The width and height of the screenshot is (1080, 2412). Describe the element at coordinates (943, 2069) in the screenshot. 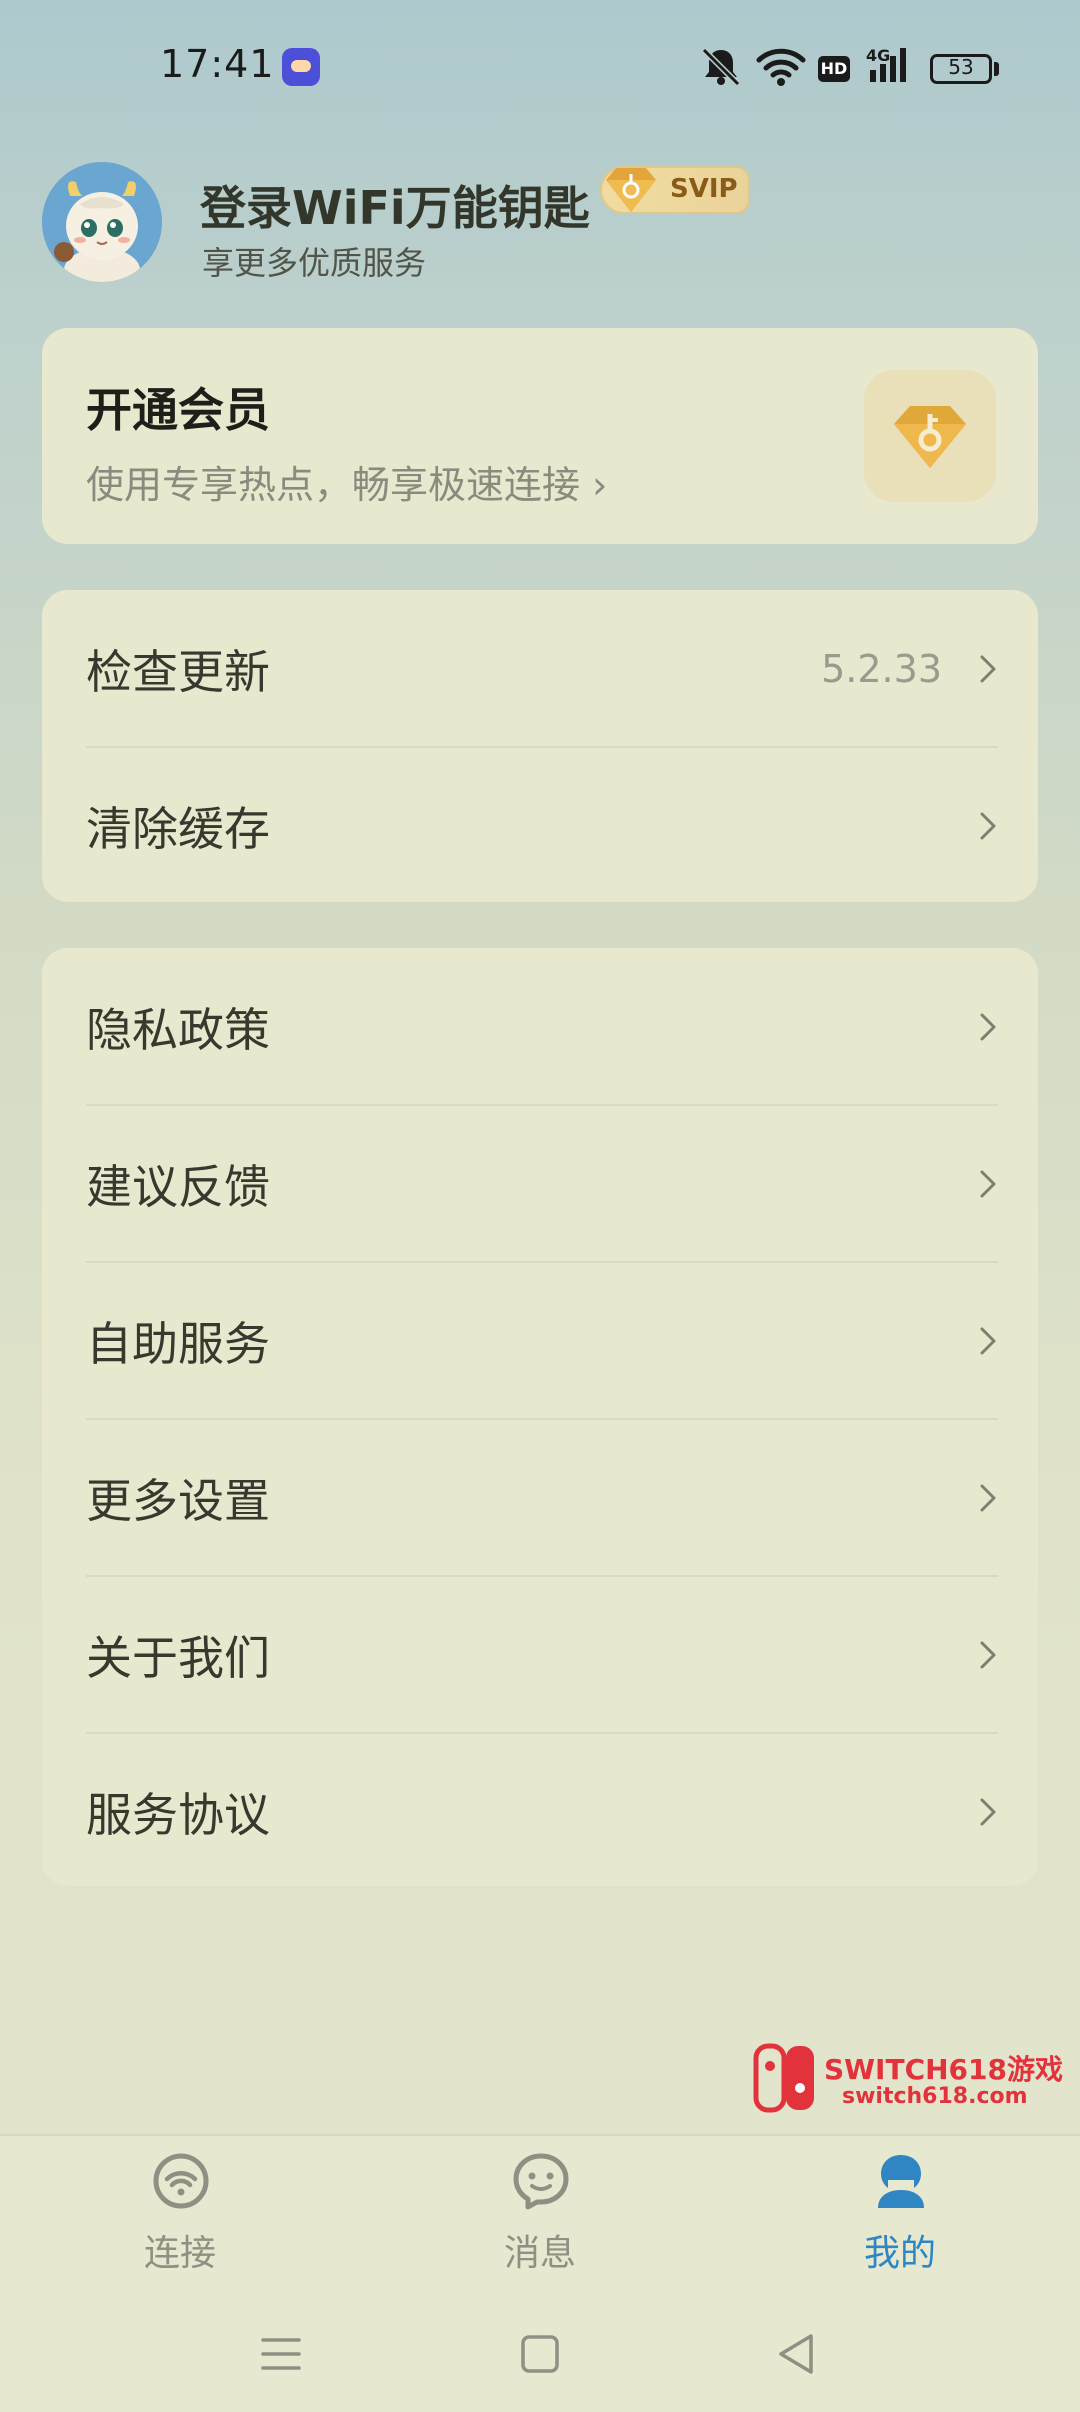

I see `watermark-title: SWITCH618游戏` at that location.